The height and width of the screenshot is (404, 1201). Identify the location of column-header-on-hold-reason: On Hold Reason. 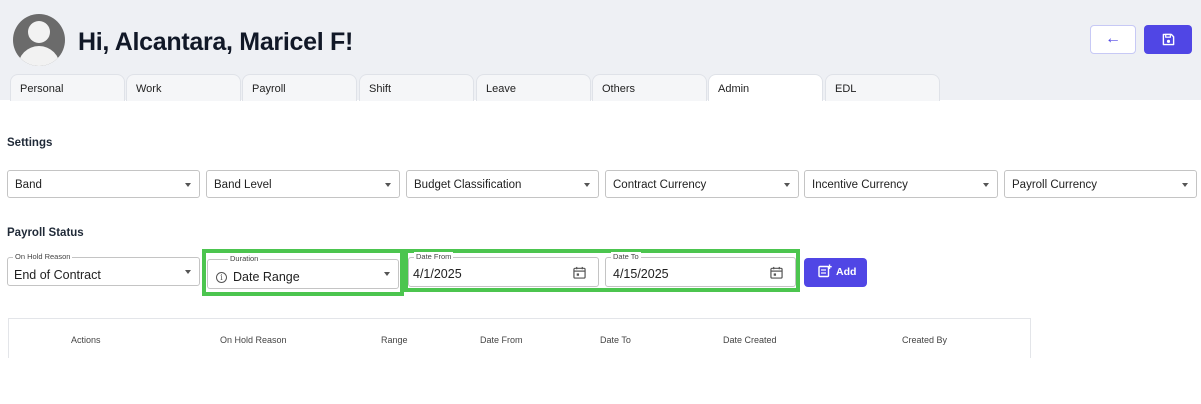
(253, 340).